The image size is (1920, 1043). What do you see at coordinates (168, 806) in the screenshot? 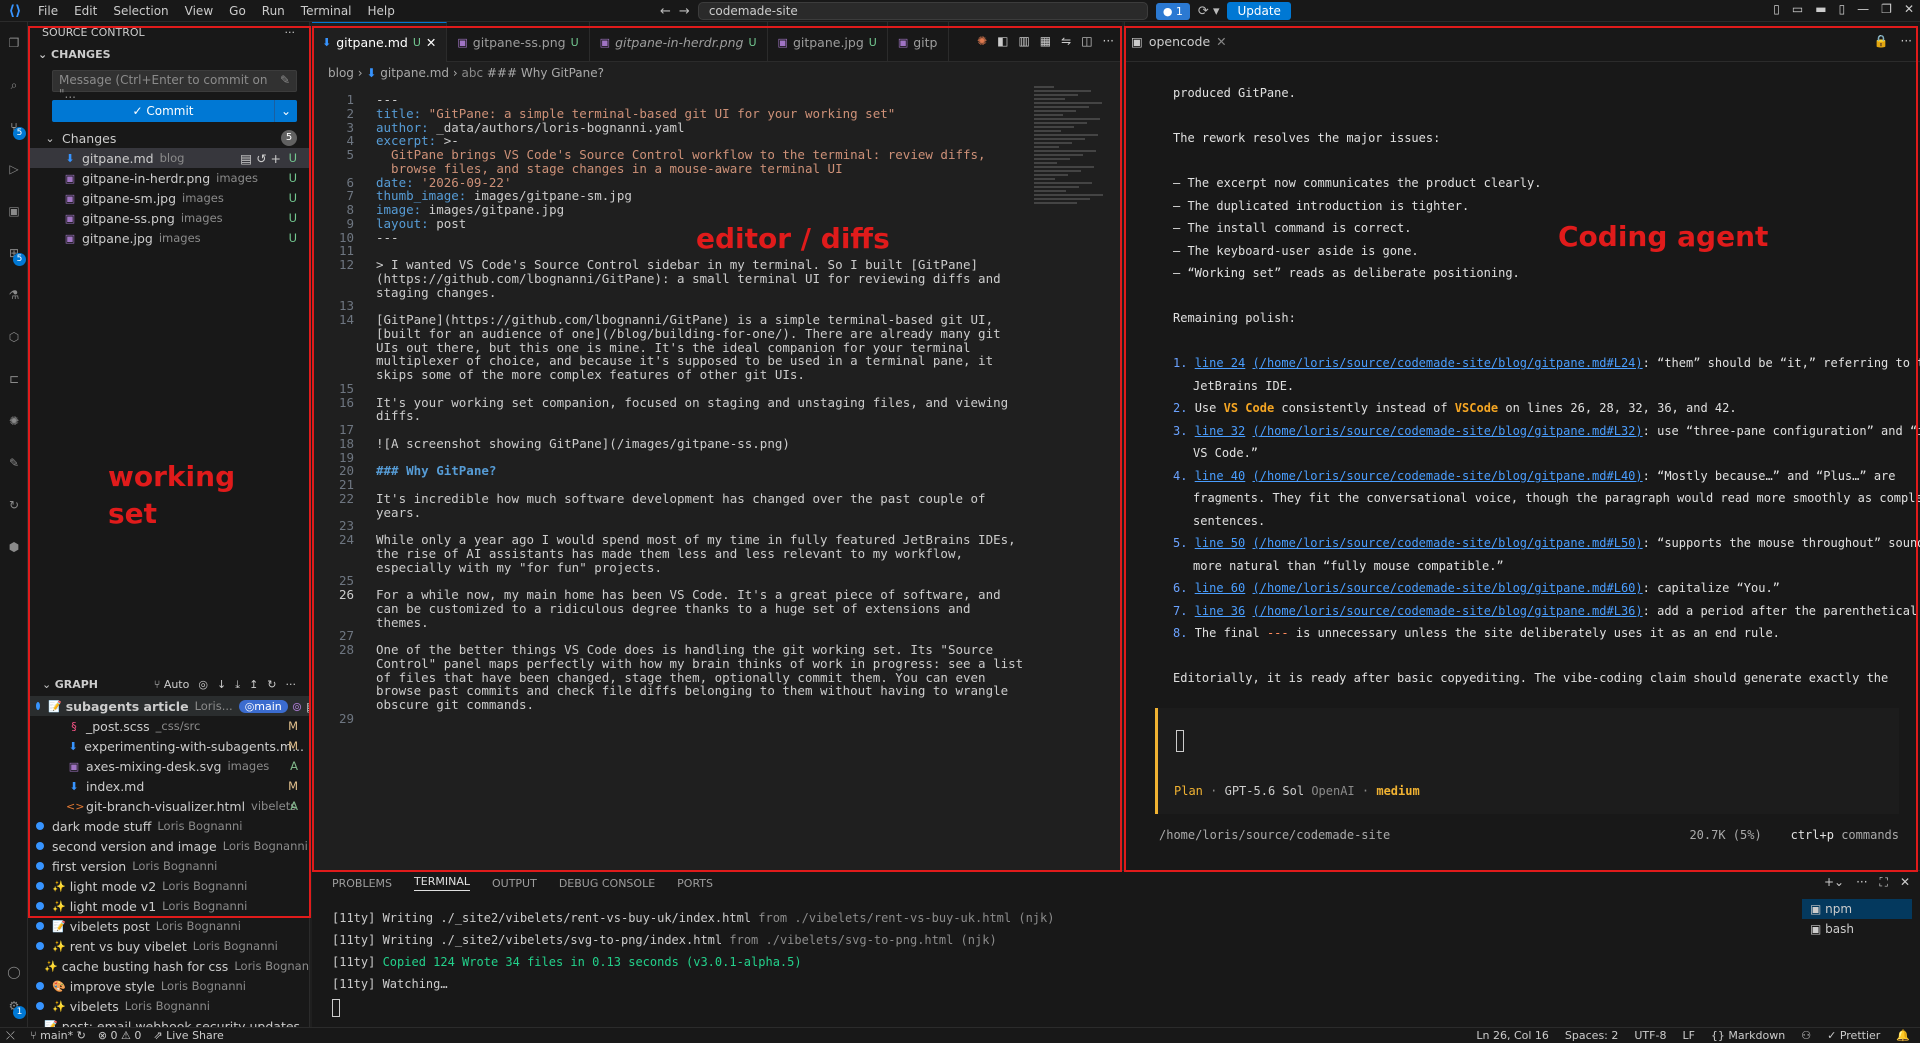
I see `graph-file-row: <> git-branch-visualizer.html vibelets A` at bounding box center [168, 806].